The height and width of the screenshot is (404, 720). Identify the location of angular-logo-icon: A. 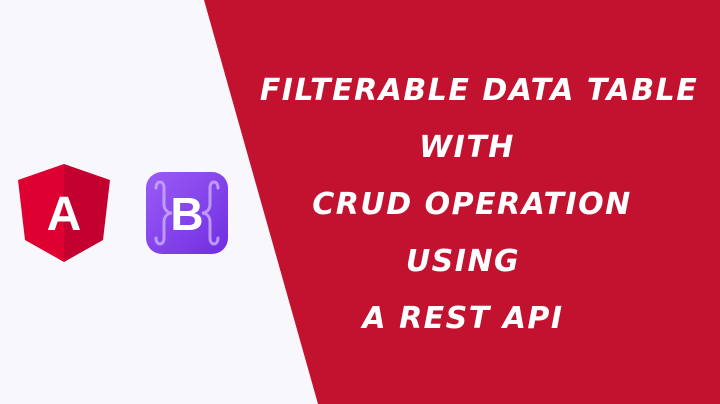
(64, 213).